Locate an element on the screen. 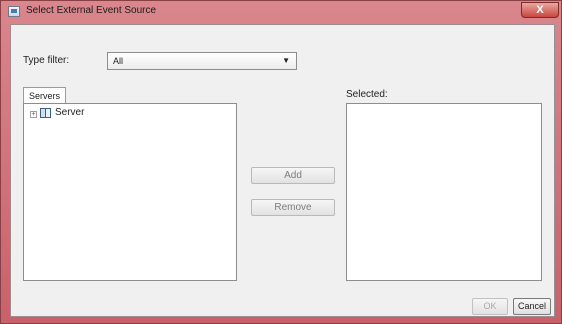  tree-node-label: Server is located at coordinates (70, 112).